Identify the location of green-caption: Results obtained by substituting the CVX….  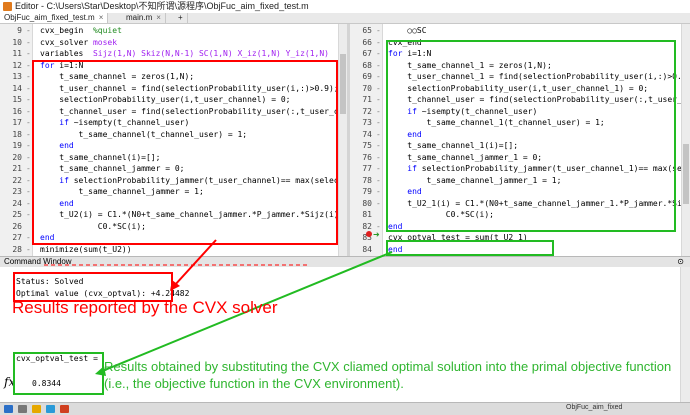
(388, 375).